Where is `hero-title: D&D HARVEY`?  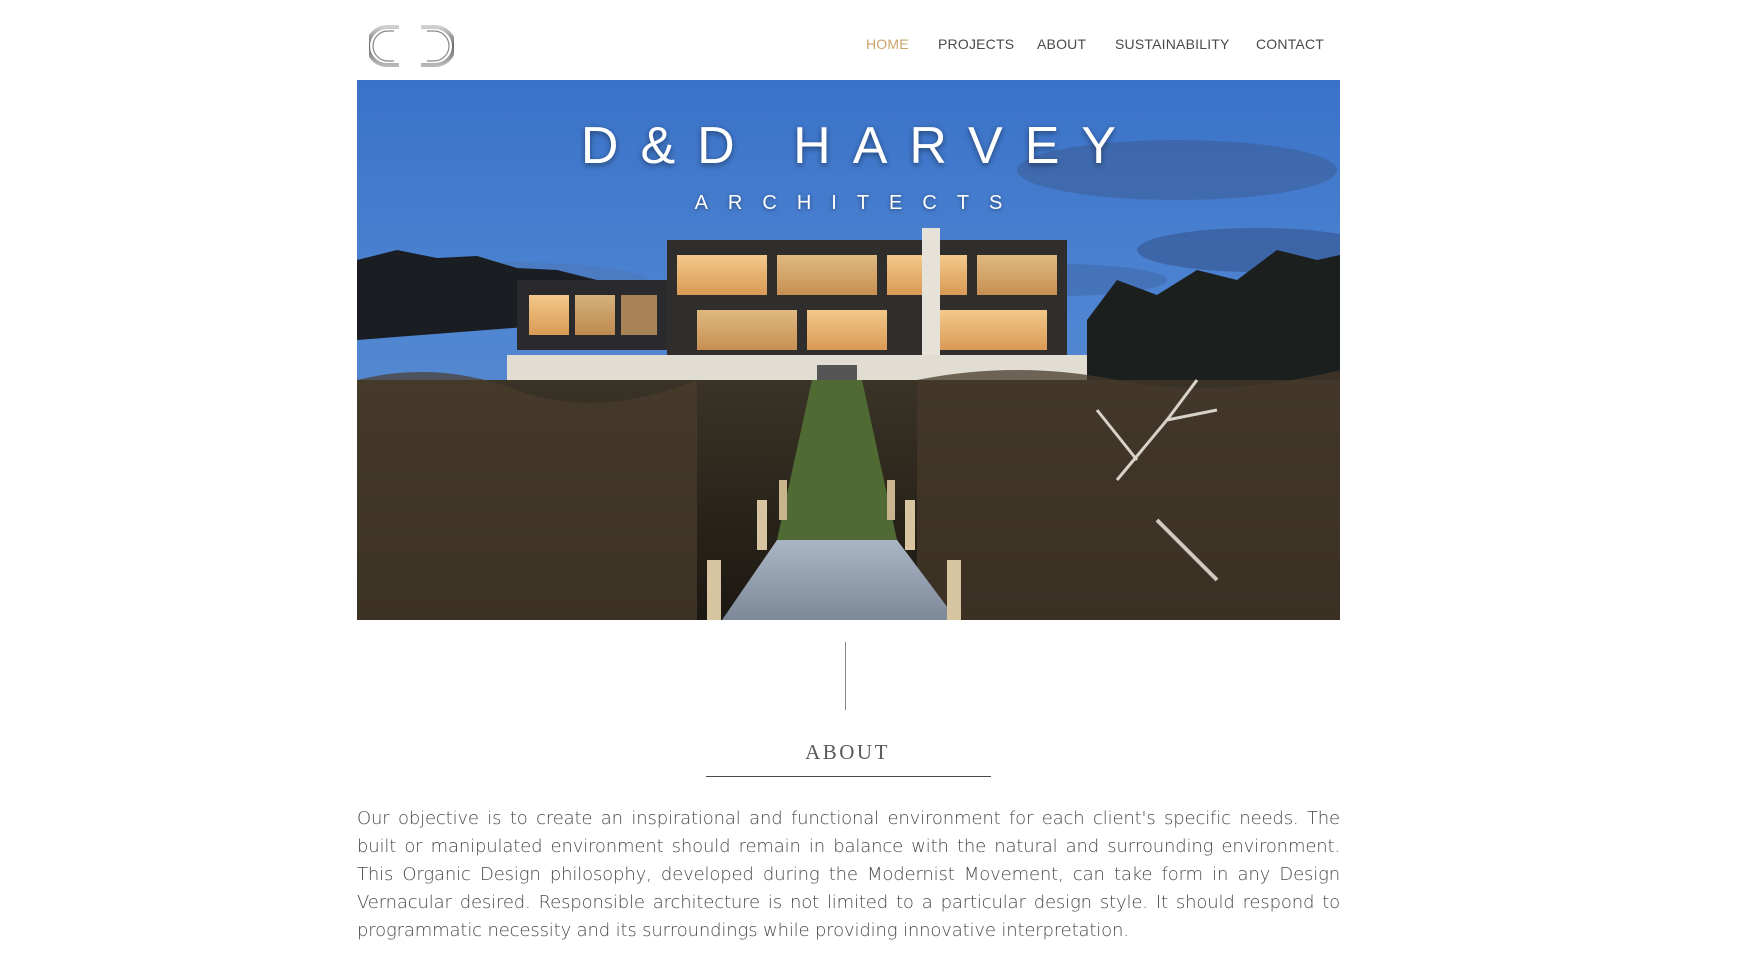 hero-title: D&D HARVEY is located at coordinates (859, 146).